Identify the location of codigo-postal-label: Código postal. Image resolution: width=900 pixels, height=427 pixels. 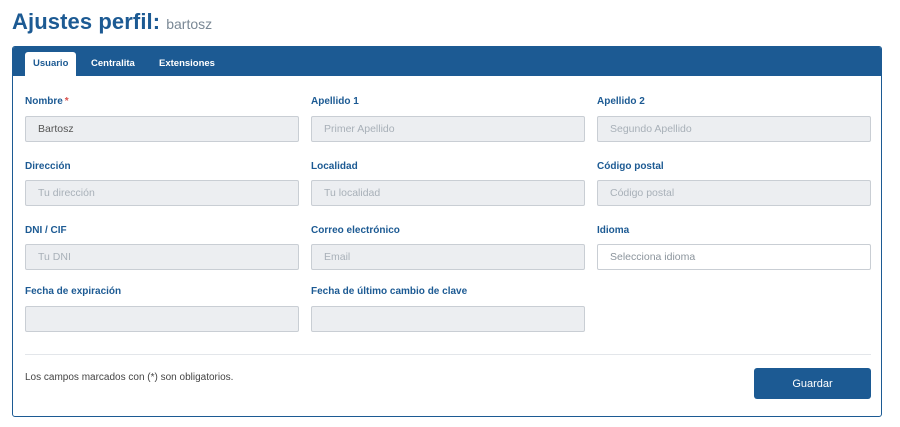
(630, 166).